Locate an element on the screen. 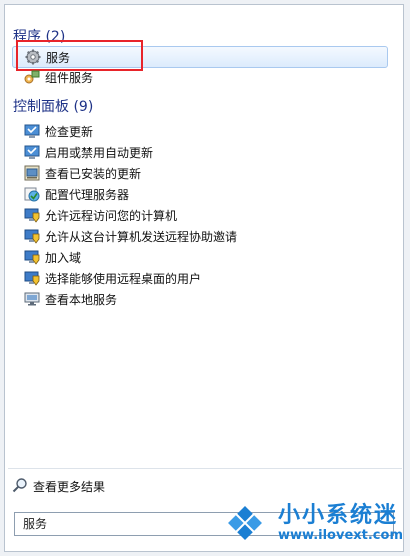 The height and width of the screenshot is (556, 410). result-item-auto-update: 启用或禁用自动更新 is located at coordinates (200, 152).